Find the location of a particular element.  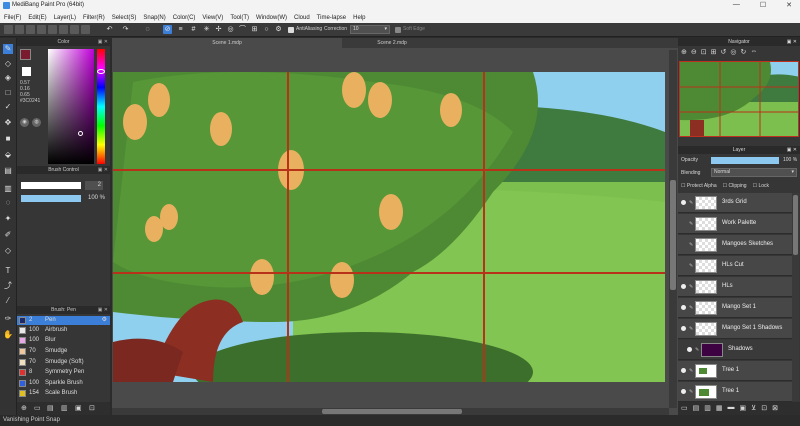

menu-view: View(V) is located at coordinates (212, 18).